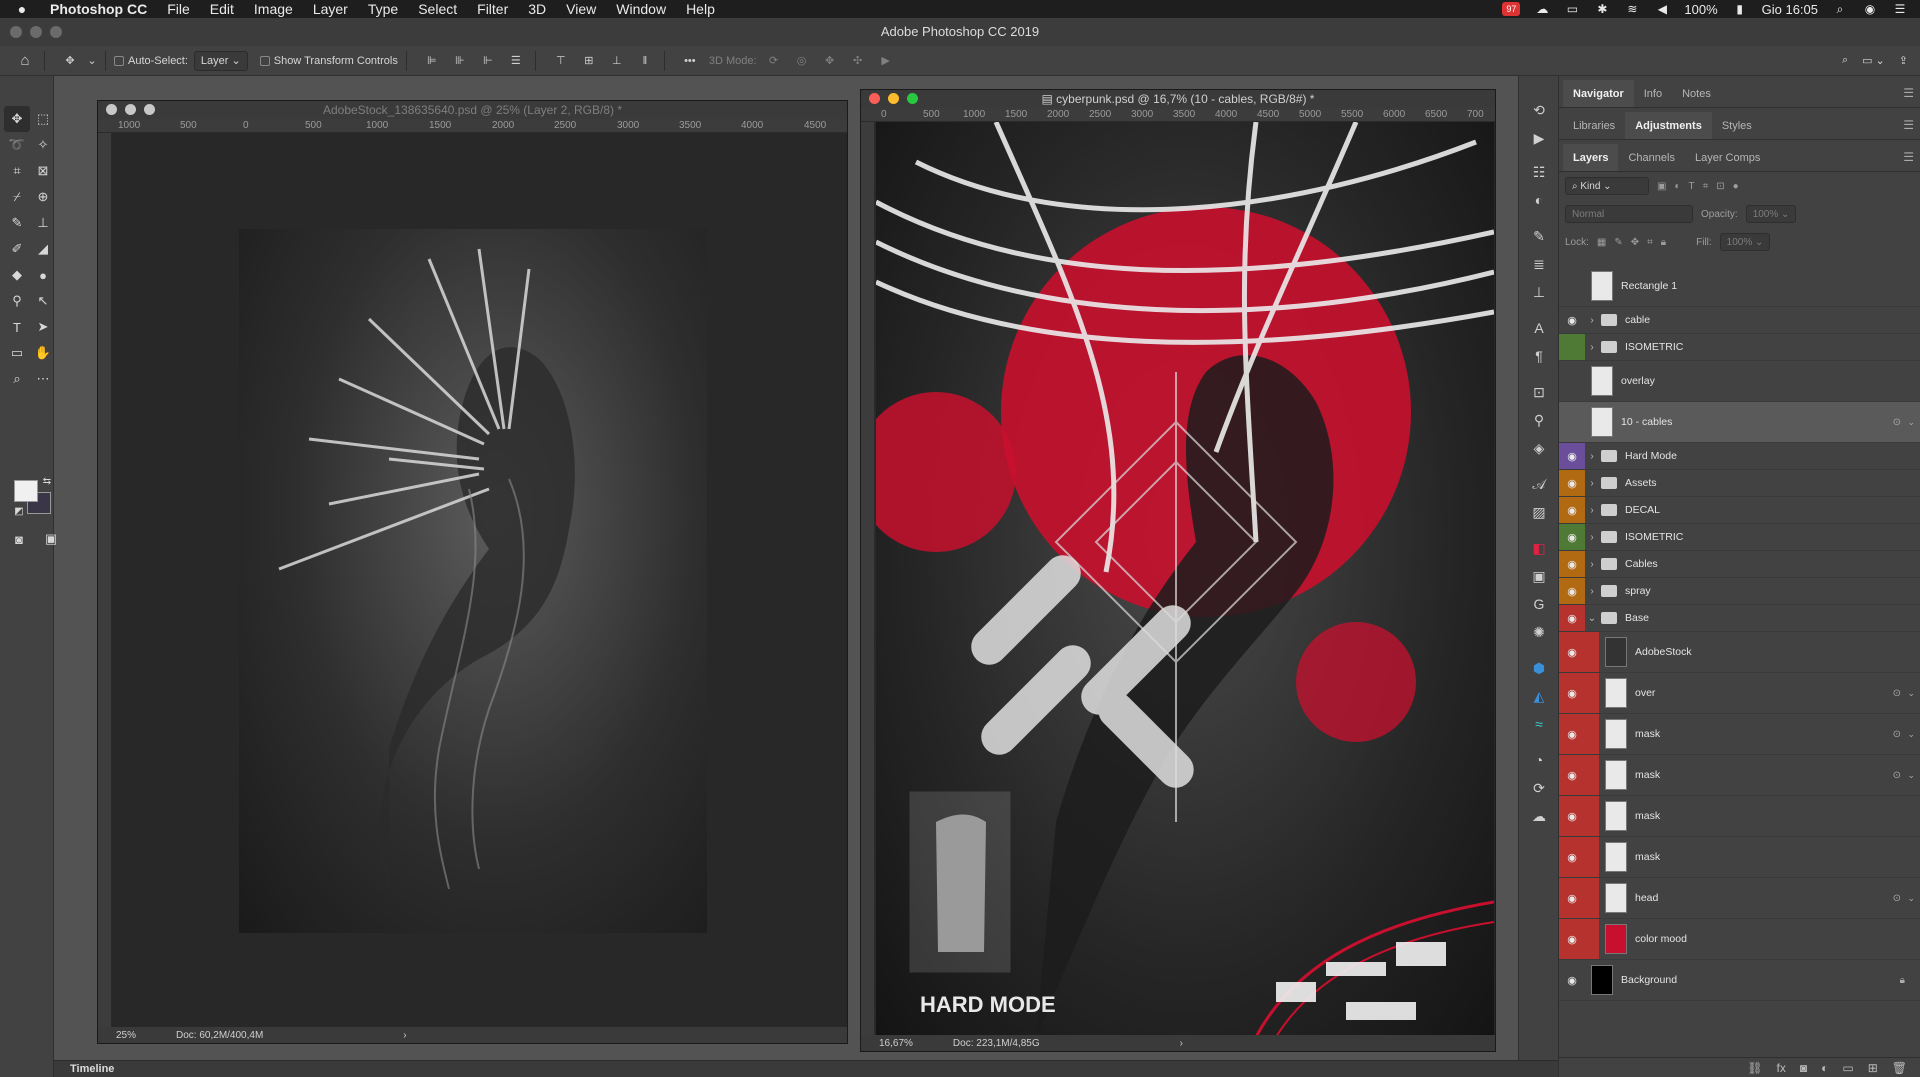 Image resolution: width=1920 pixels, height=1077 pixels. I want to click on history-icon: ⟲, so click(1539, 110).